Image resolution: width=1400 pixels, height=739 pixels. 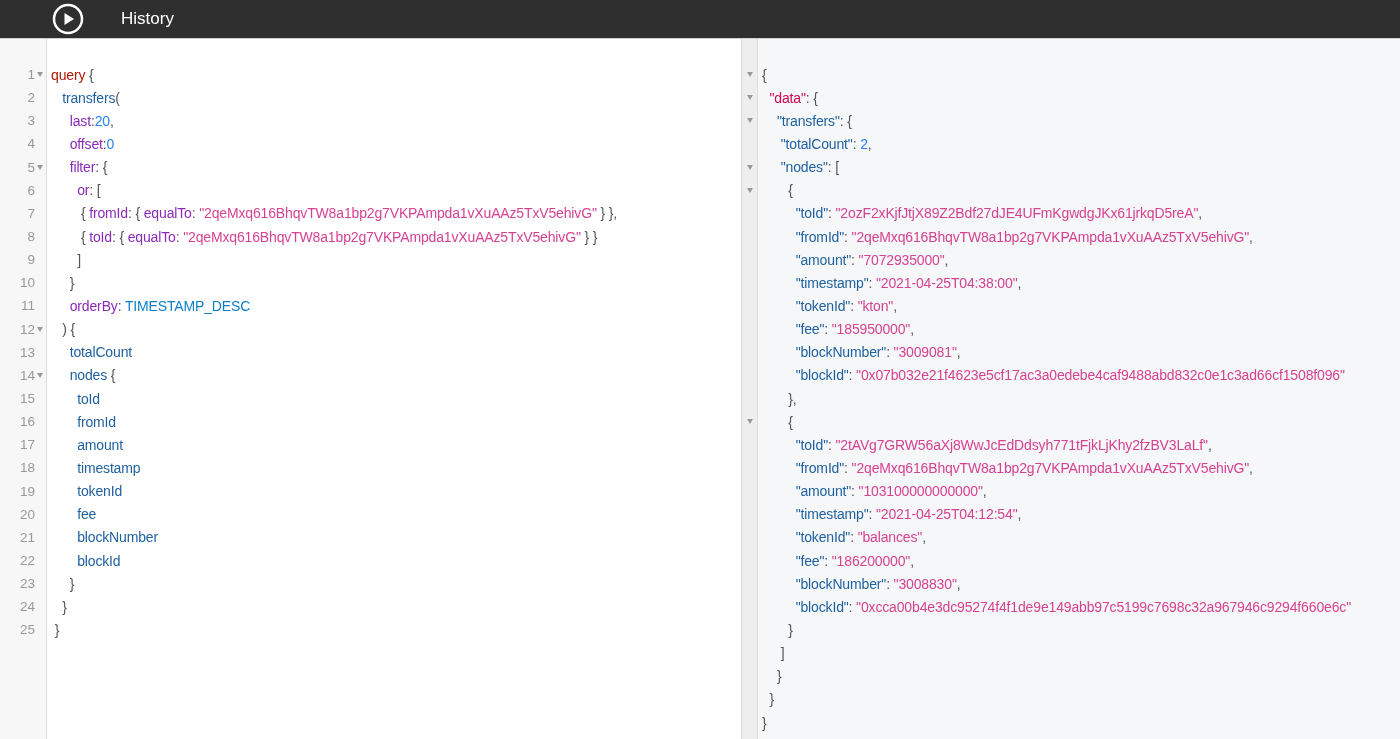 What do you see at coordinates (27, 375) in the screenshot?
I see `line-number: 14` at bounding box center [27, 375].